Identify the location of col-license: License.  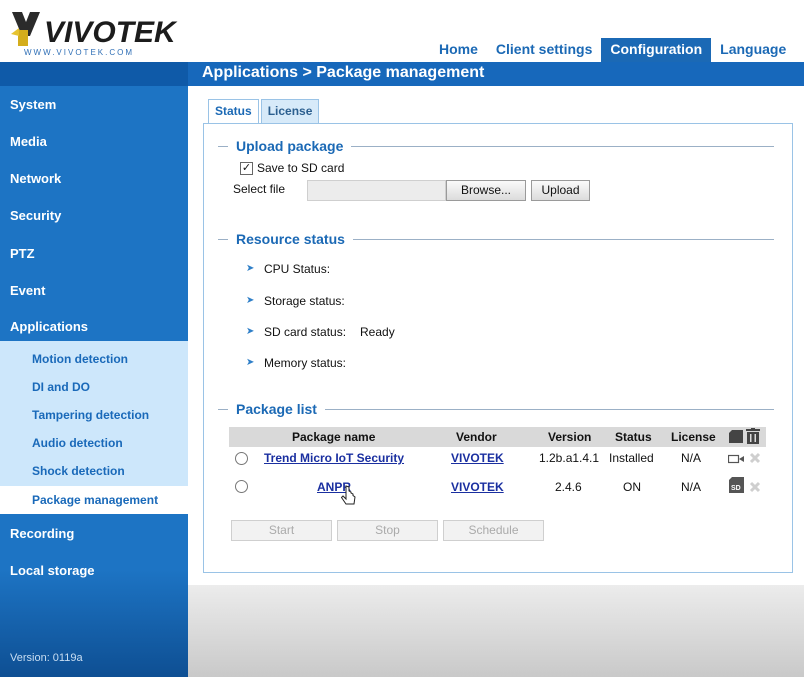
(693, 437).